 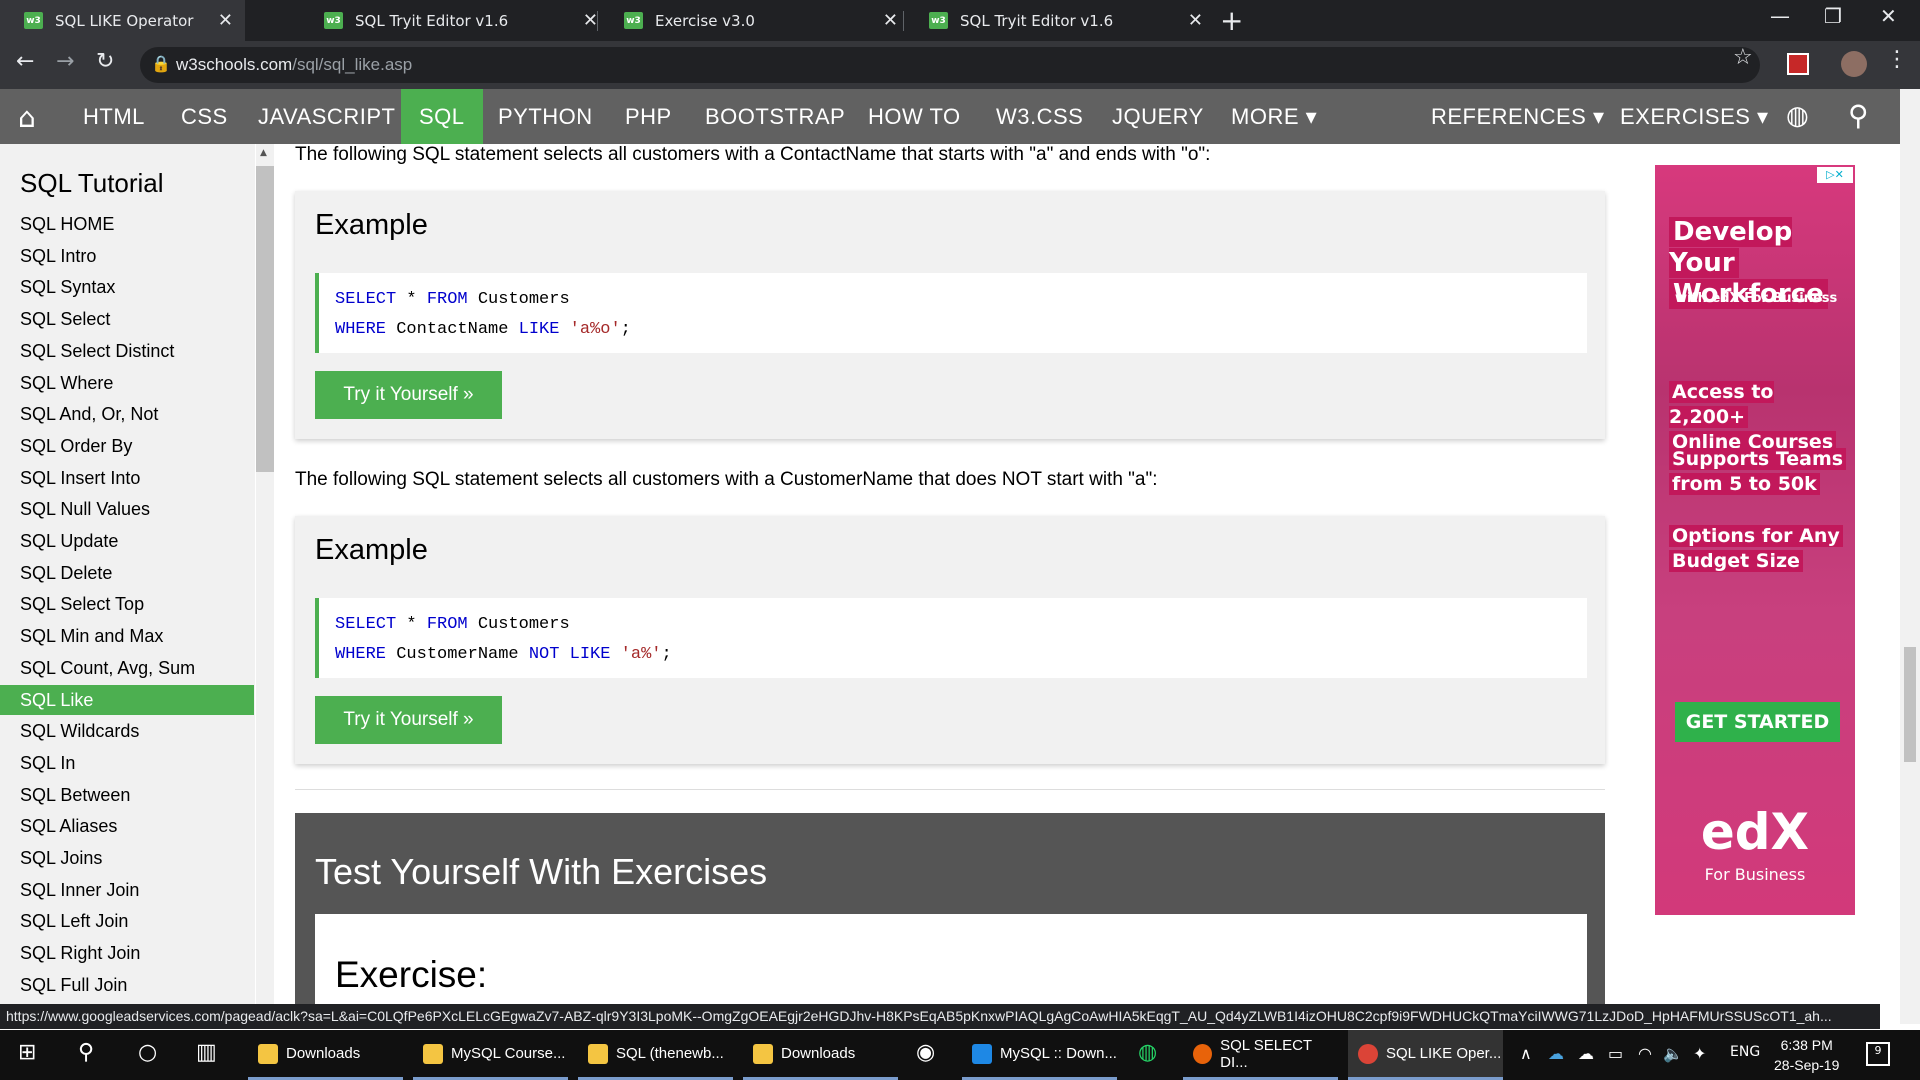 I want to click on minimize-icon: —, so click(x=1780, y=16).